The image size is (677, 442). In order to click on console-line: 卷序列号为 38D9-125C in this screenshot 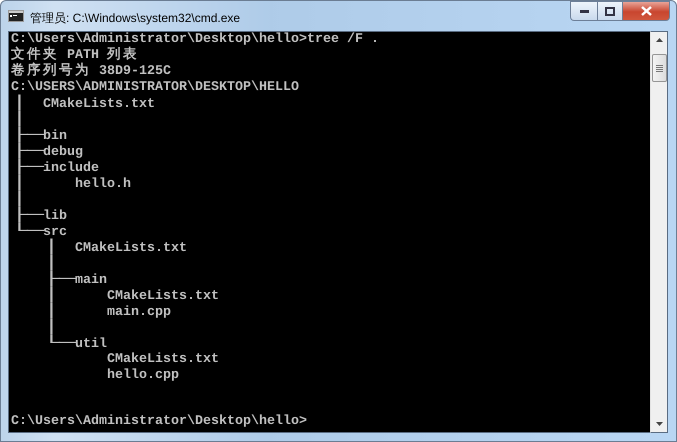, I will do `click(91, 72)`.